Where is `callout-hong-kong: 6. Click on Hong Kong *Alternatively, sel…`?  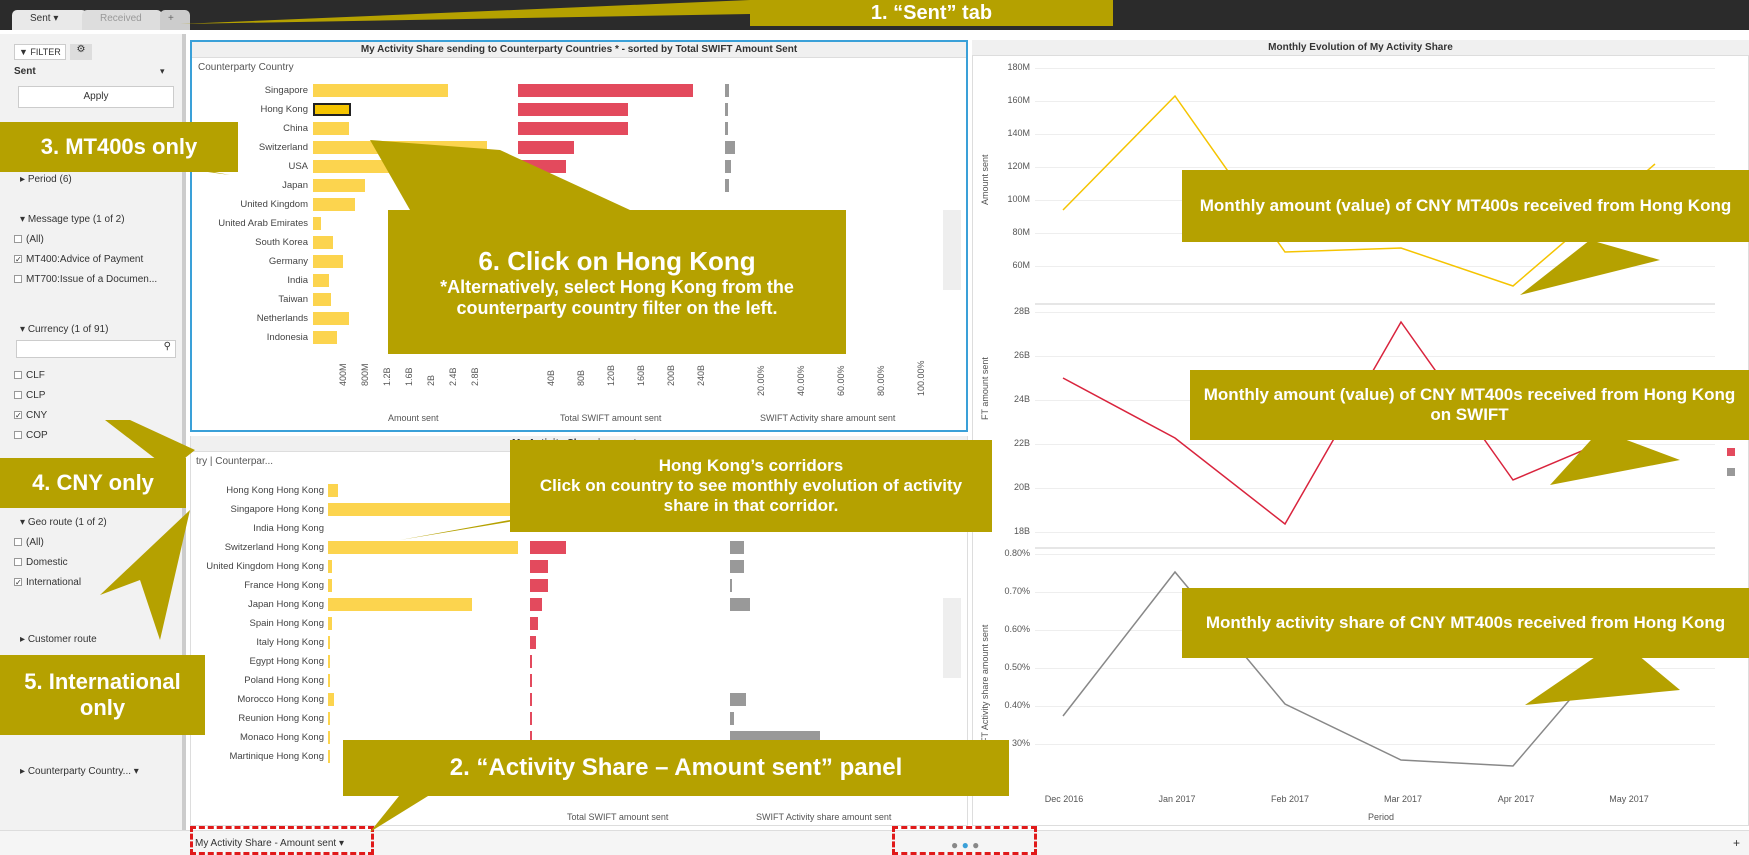
callout-hong-kong: 6. Click on Hong Kong *Alternatively, sel… is located at coordinates (617, 282).